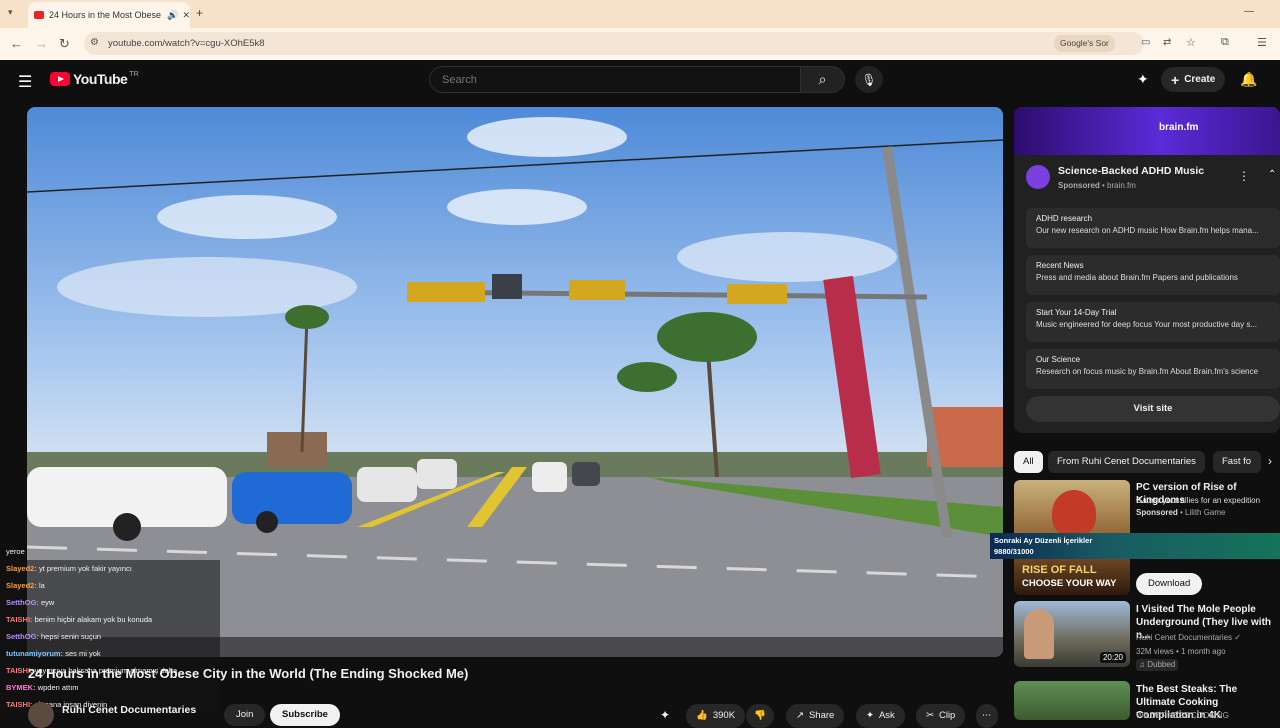  I want to click on dubbed-badge: ♫ Dubbed, so click(1157, 665).